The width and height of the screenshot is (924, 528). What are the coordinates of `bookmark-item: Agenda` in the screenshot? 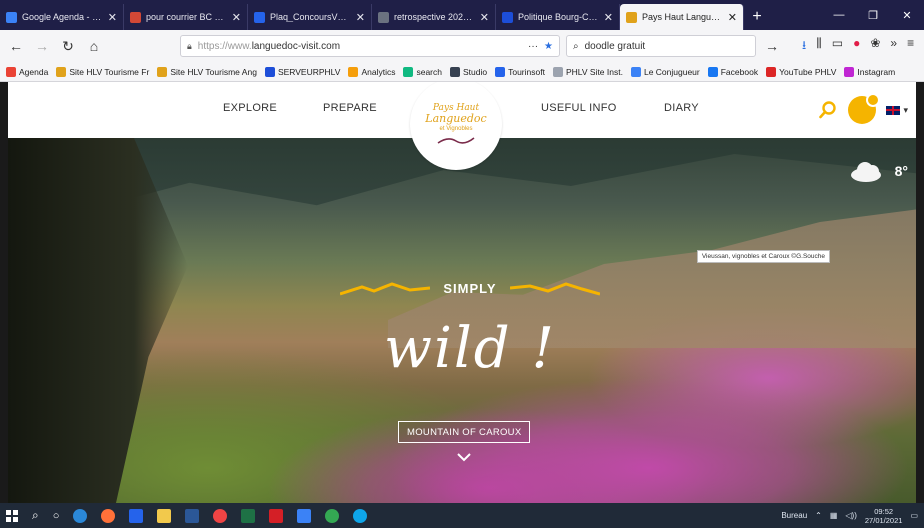 It's located at (27, 71).